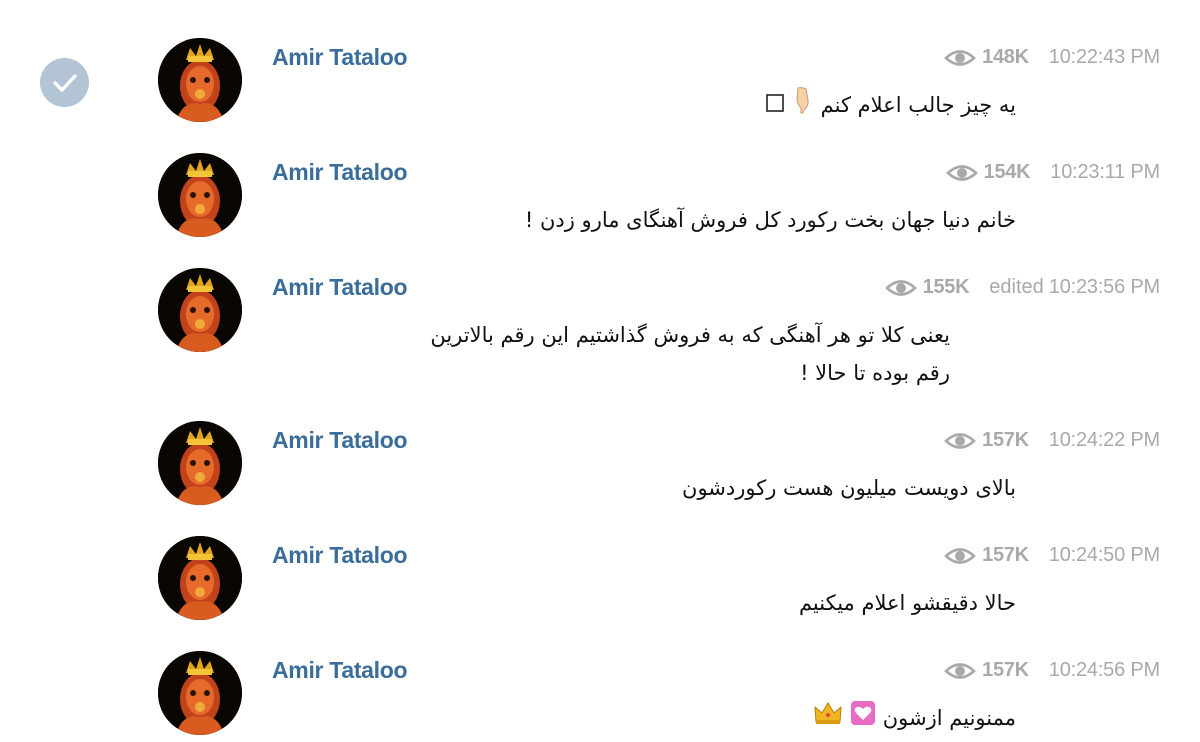 The width and height of the screenshot is (1200, 742). Describe the element at coordinates (907, 603) in the screenshot. I see `message-text-content: حالا دقیقشو اعلام میکنیم` at that location.